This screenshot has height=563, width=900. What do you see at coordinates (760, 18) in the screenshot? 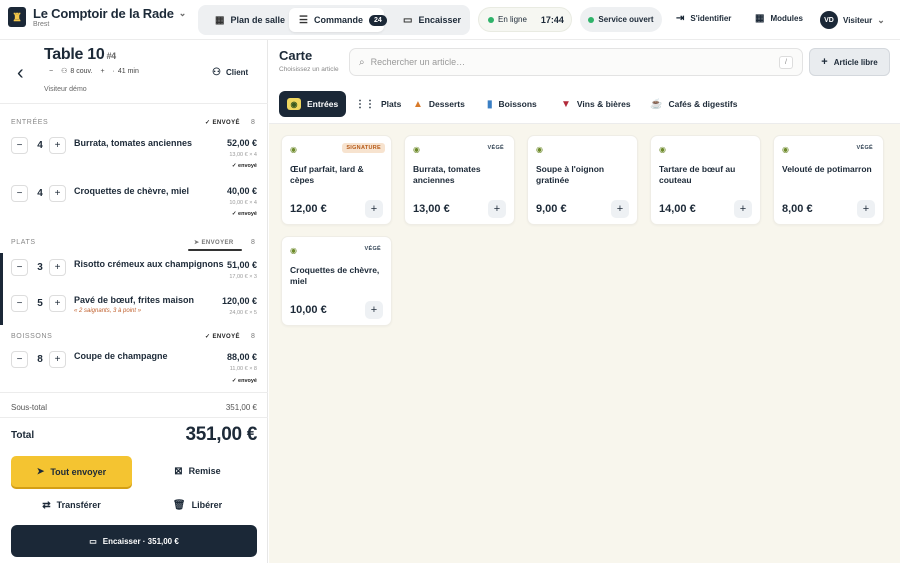
I see `modules-icon: ▦` at bounding box center [760, 18].